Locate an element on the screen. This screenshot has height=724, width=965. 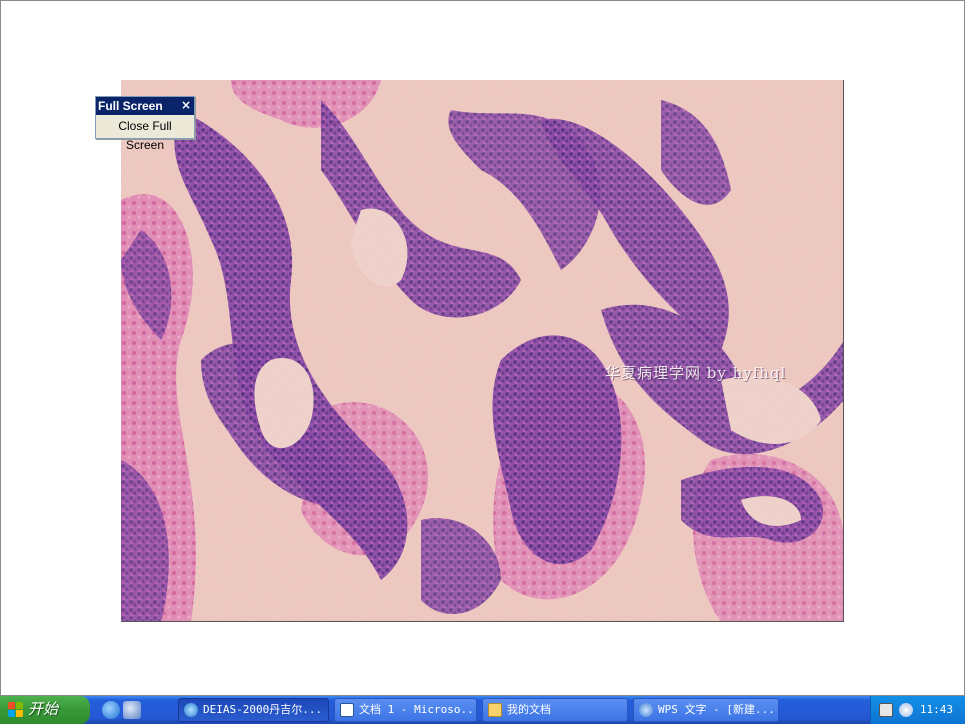
task-button-my-documents: 我的文档 is located at coordinates (555, 710).